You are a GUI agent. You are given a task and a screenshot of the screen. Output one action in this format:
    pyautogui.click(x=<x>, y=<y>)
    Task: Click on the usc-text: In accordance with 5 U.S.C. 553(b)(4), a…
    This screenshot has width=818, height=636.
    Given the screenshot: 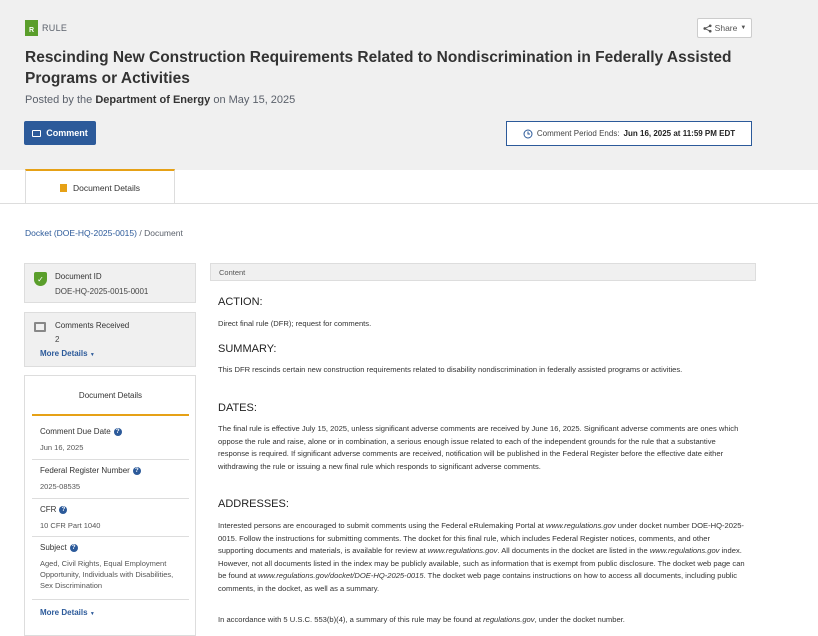 What is the action you would take?
    pyautogui.click(x=482, y=620)
    